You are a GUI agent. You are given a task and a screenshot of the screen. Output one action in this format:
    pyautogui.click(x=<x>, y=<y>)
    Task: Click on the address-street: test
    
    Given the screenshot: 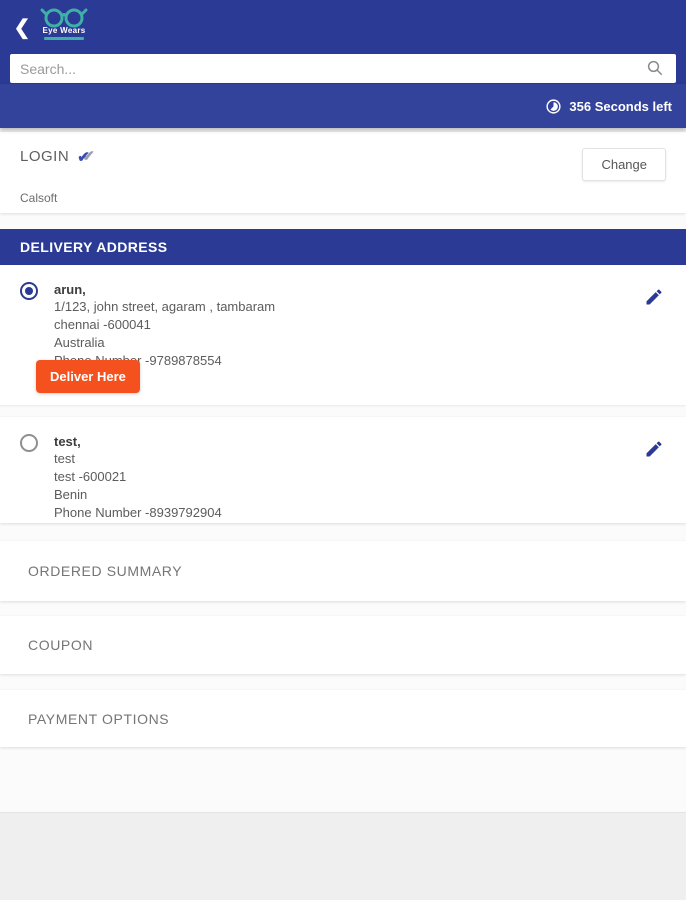 What is the action you would take?
    pyautogui.click(x=64, y=458)
    